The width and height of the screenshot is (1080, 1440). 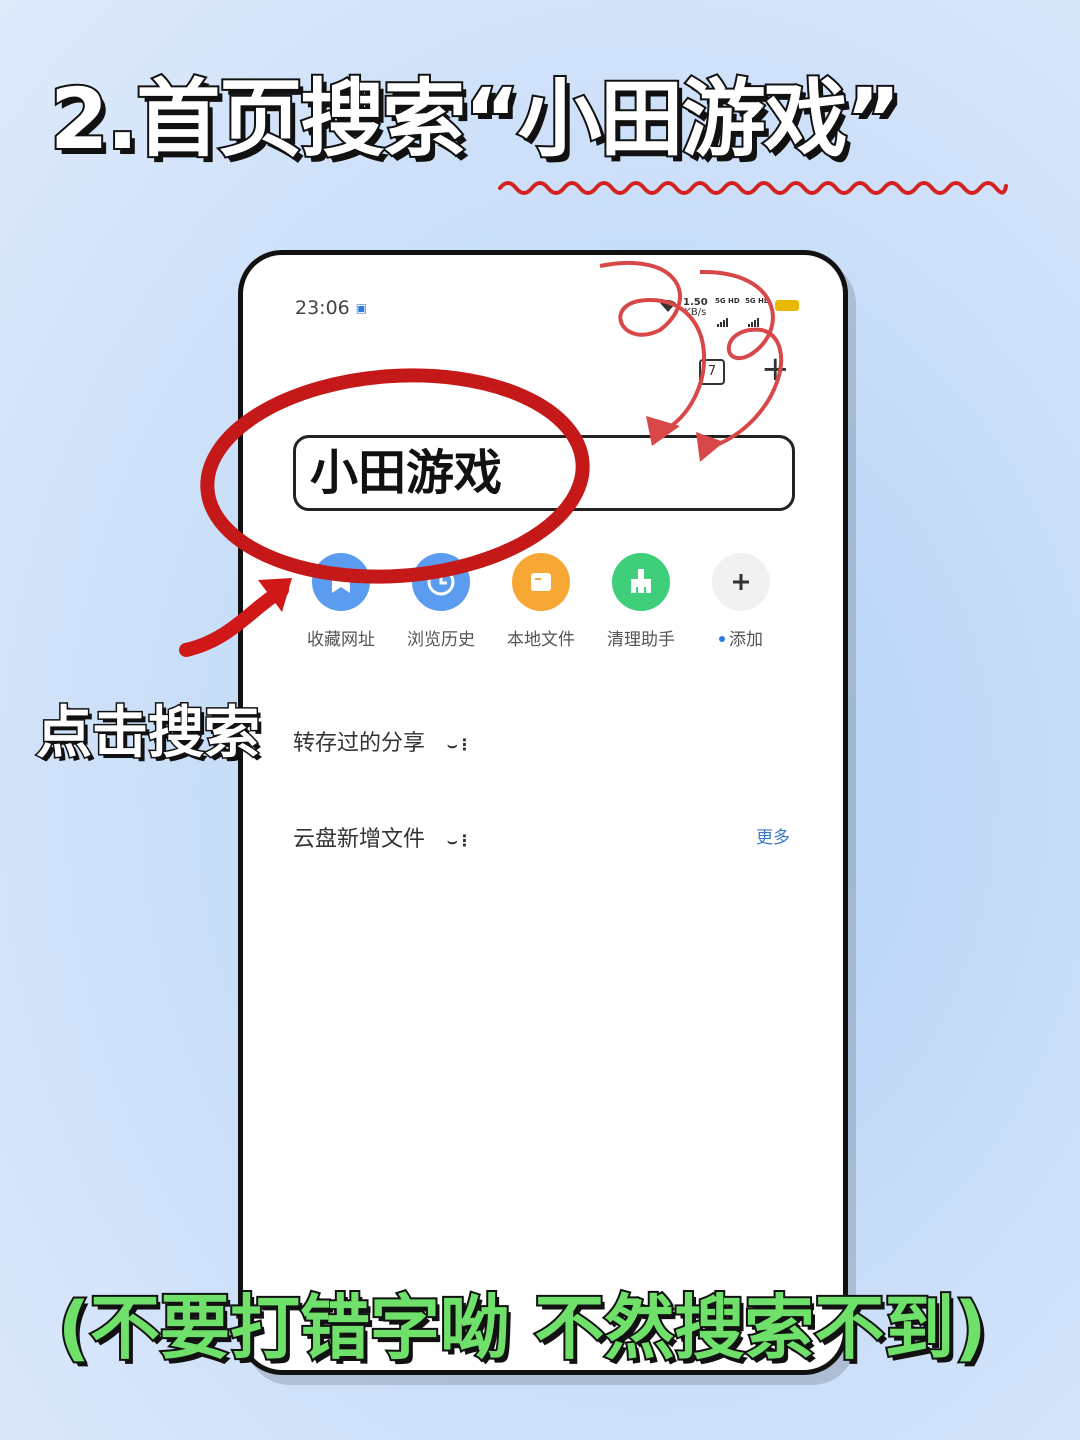 What do you see at coordinates (395, 476) in the screenshot?
I see `highlight-circle` at bounding box center [395, 476].